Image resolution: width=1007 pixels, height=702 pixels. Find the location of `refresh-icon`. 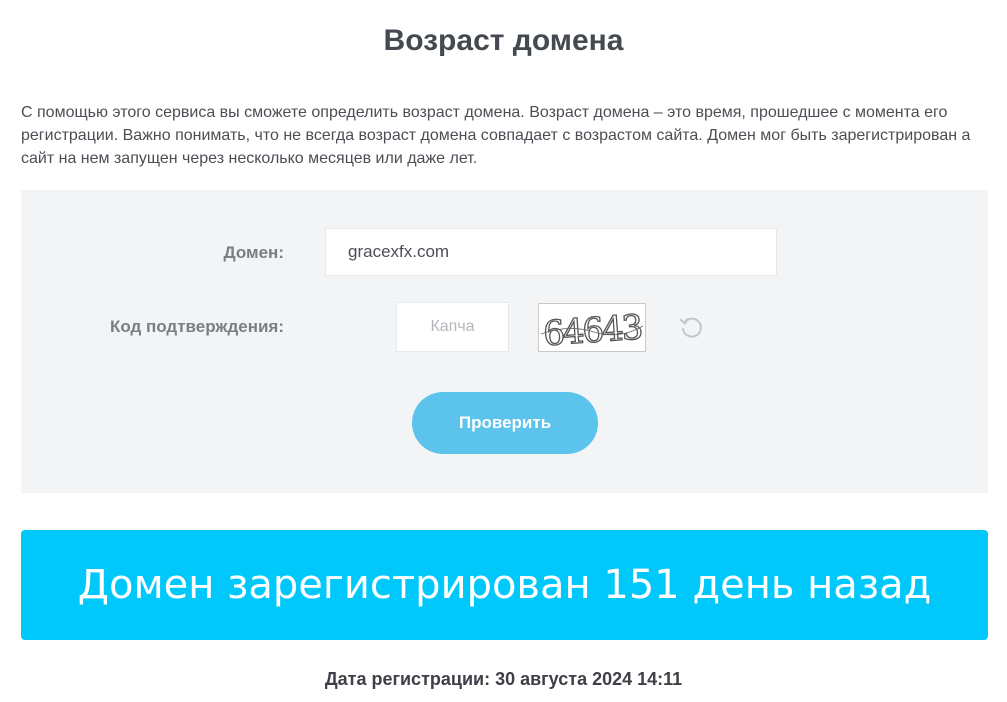

refresh-icon is located at coordinates (691, 327).